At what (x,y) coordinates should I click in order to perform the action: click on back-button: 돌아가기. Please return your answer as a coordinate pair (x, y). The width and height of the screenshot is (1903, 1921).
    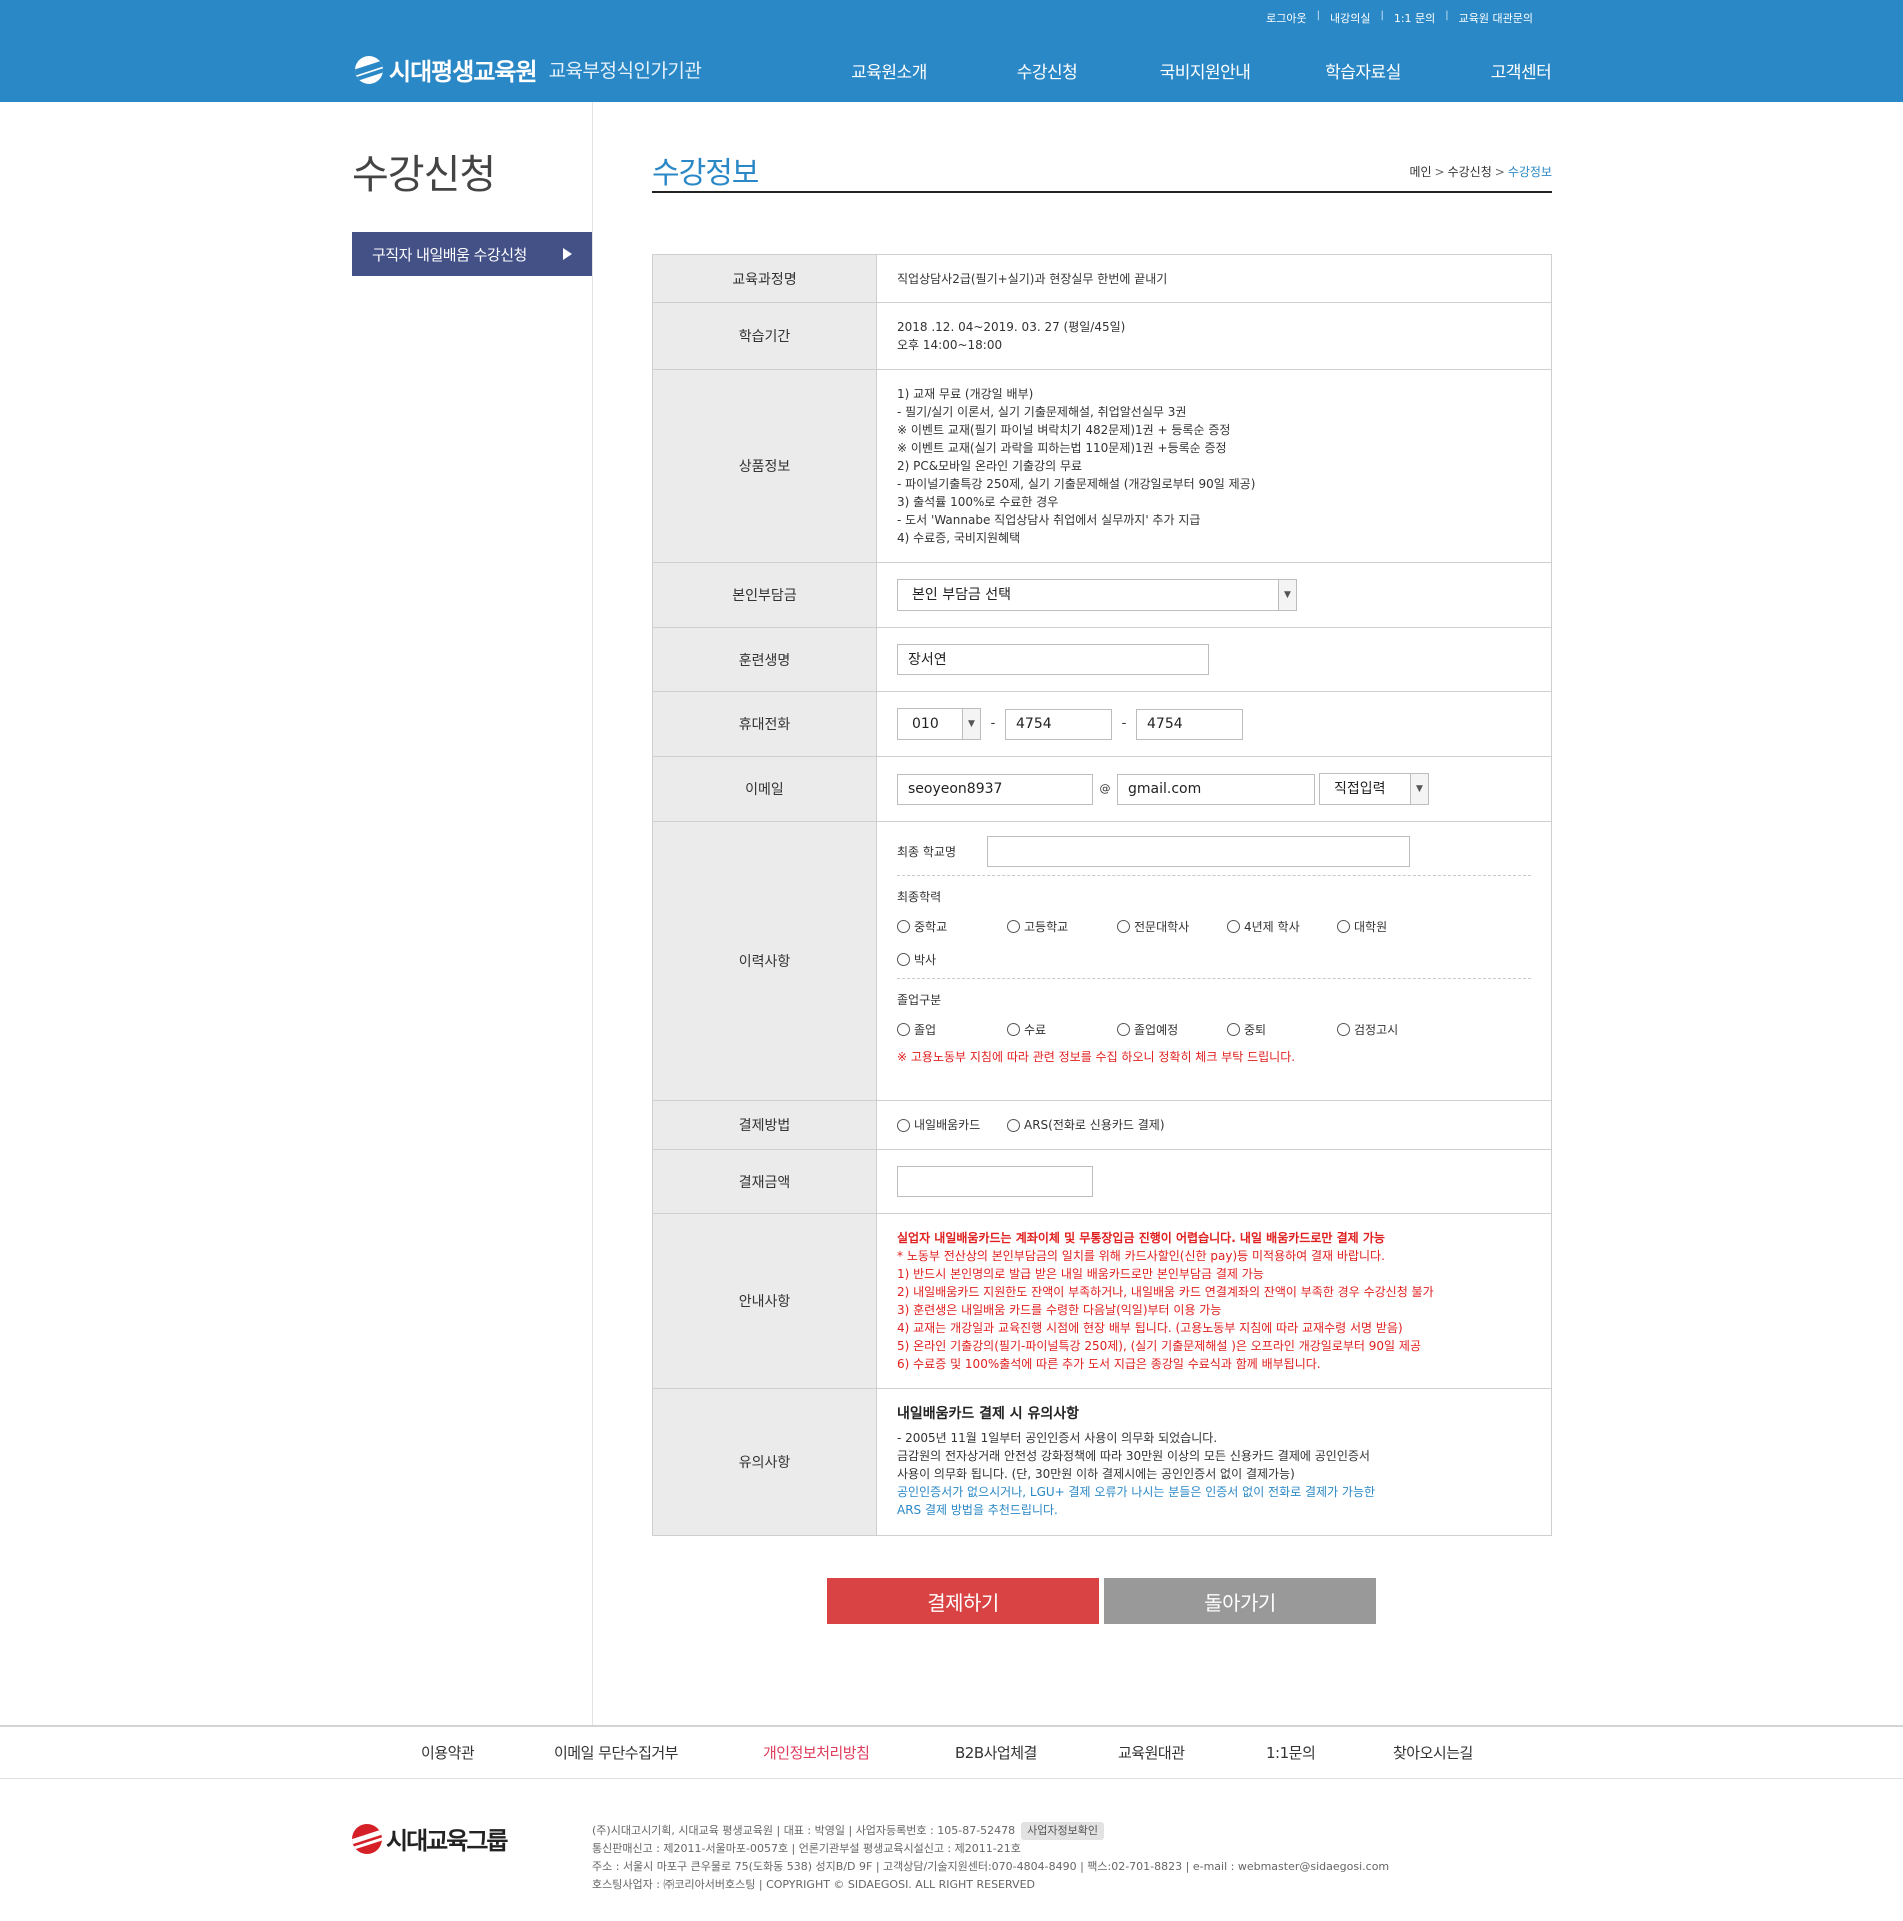
    Looking at the image, I should click on (1240, 1601).